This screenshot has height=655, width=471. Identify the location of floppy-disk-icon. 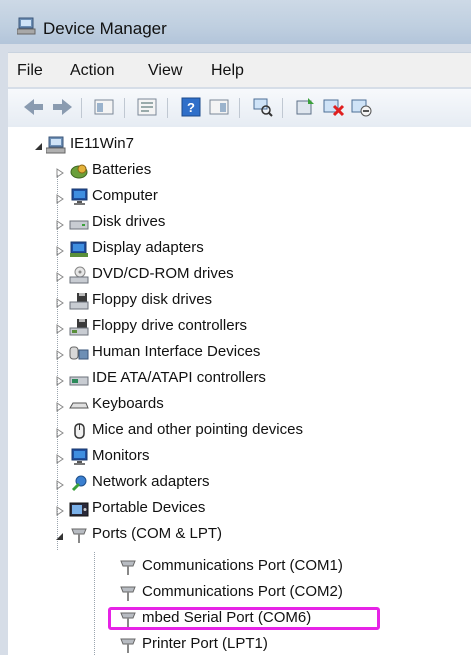
(79, 301).